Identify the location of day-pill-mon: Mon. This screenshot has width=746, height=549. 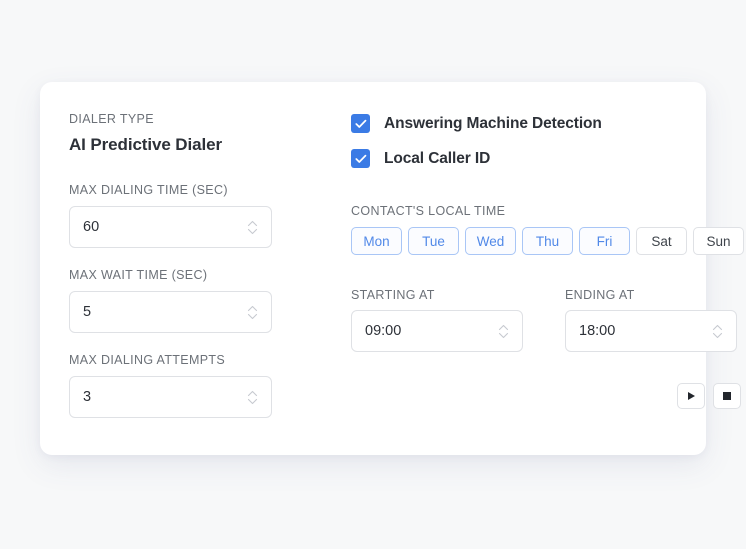
(376, 241).